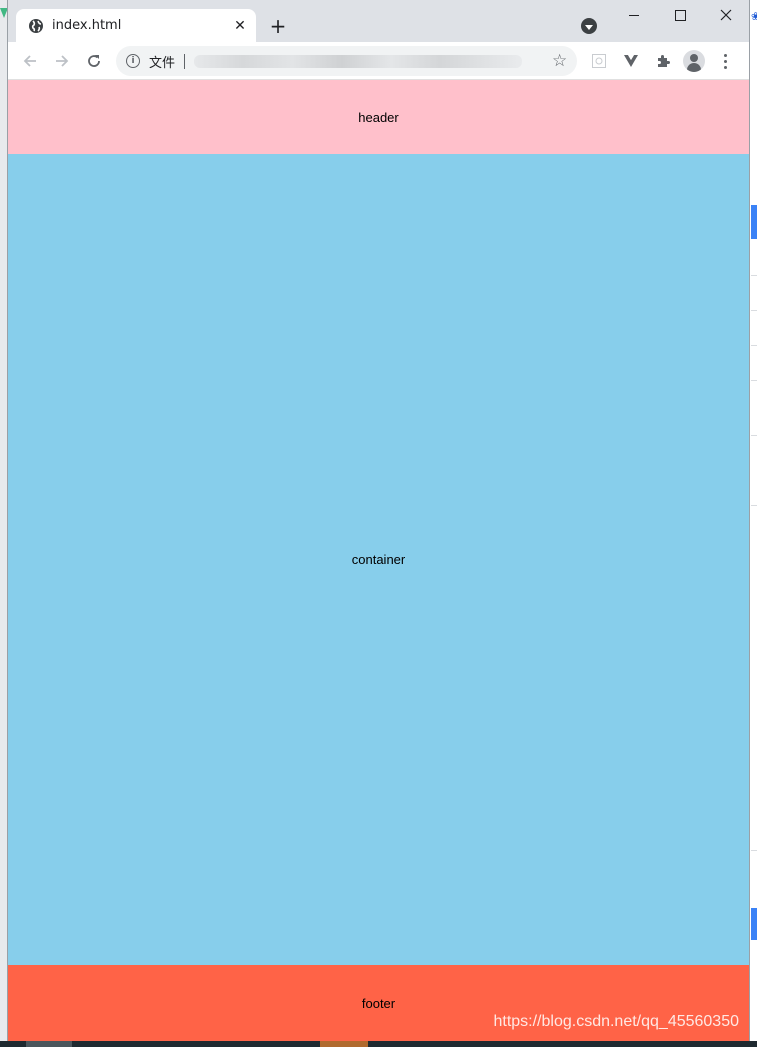 This screenshot has height=1047, width=757. I want to click on new-tab-button: +, so click(278, 26).